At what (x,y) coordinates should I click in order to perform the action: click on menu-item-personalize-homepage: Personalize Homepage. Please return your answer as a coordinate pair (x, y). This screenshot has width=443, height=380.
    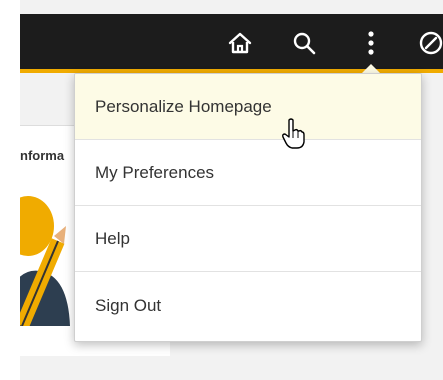
    Looking at the image, I should click on (248, 107).